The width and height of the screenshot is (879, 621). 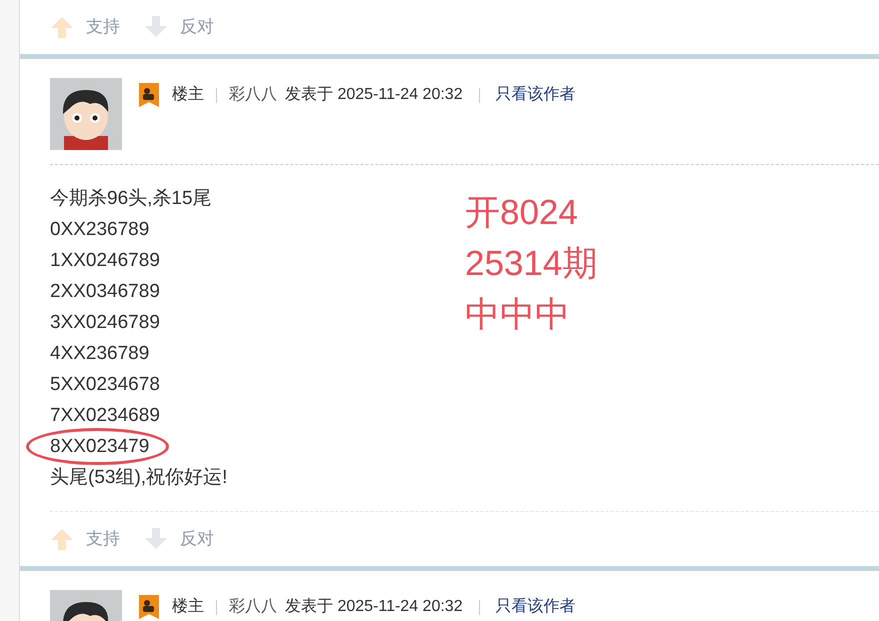 What do you see at coordinates (105, 385) in the screenshot?
I see `post-text-line: 5XX0234678` at bounding box center [105, 385].